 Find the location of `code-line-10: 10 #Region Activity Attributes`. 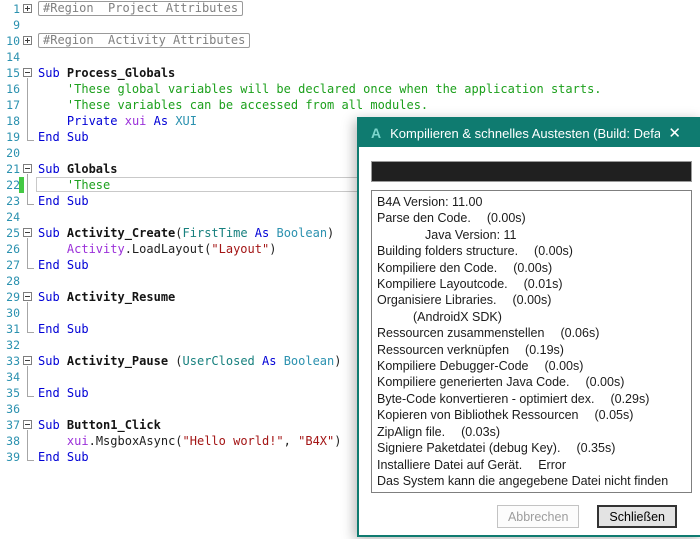

code-line-10: 10 #Region Activity Attributes is located at coordinates (350, 41).